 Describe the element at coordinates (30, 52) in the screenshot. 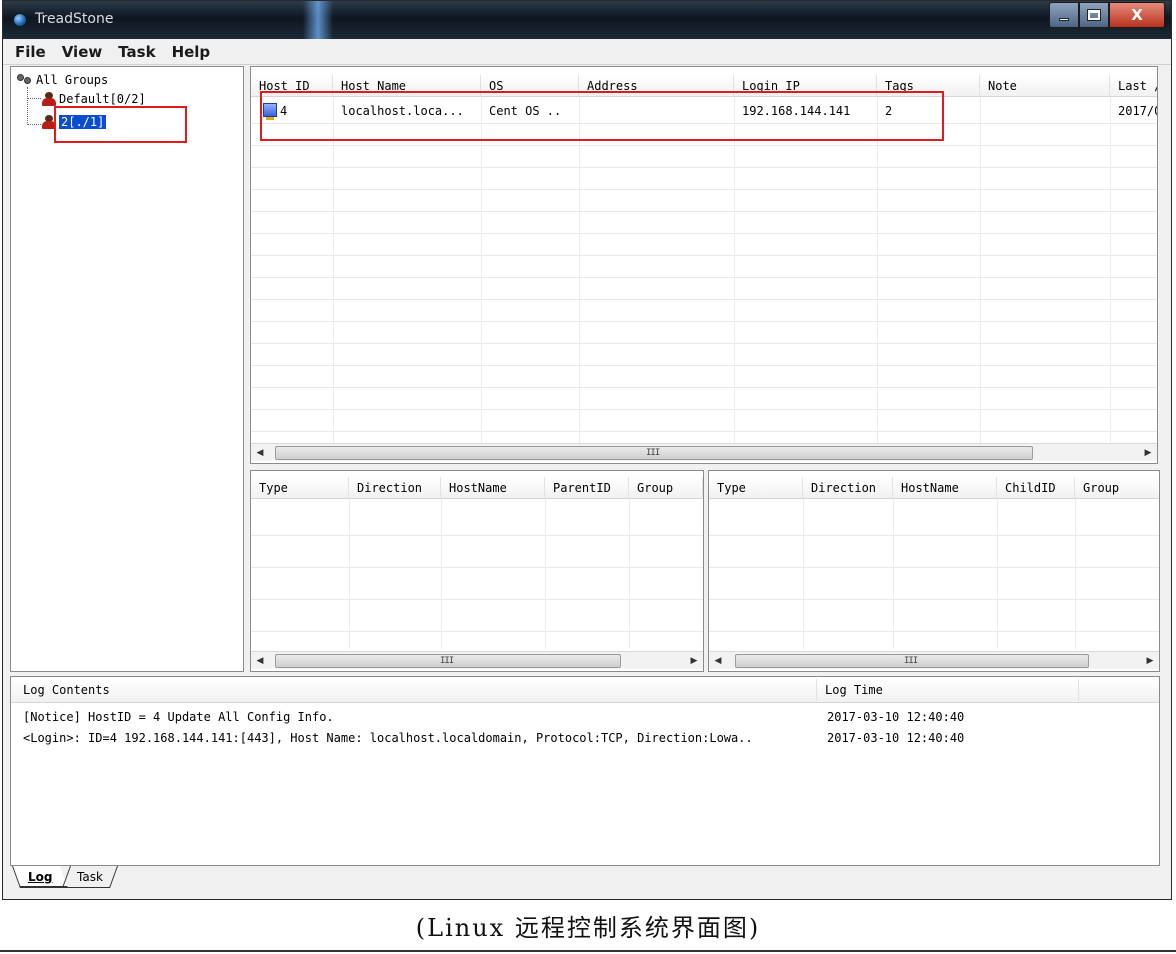

I see `menu-file: File` at that location.